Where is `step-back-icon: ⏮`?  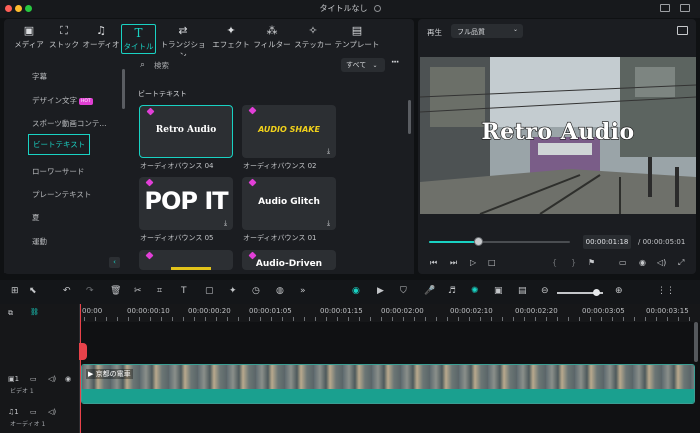
step-back-icon: ⏮ is located at coordinates (433, 263).